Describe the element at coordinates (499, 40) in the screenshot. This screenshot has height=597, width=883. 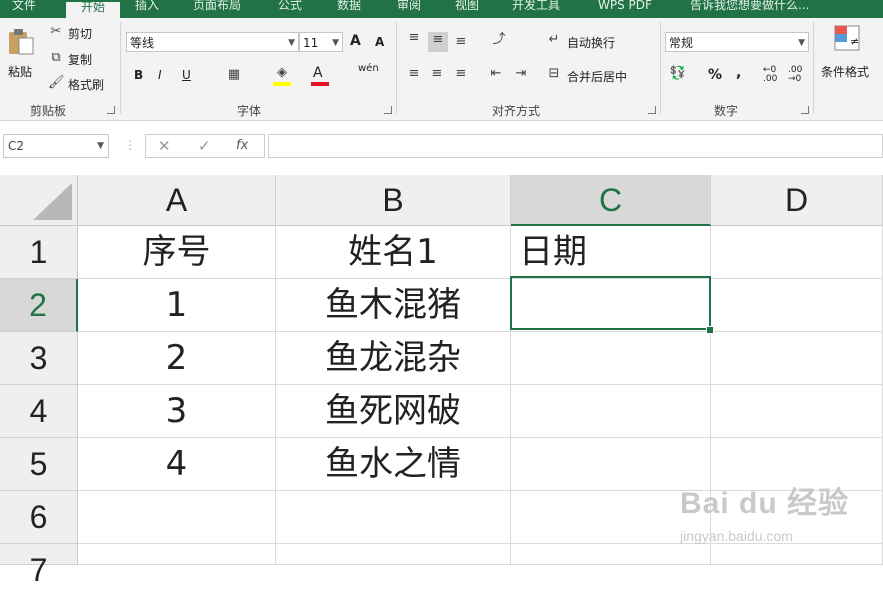
I see `orientation-icon: ⤴` at that location.